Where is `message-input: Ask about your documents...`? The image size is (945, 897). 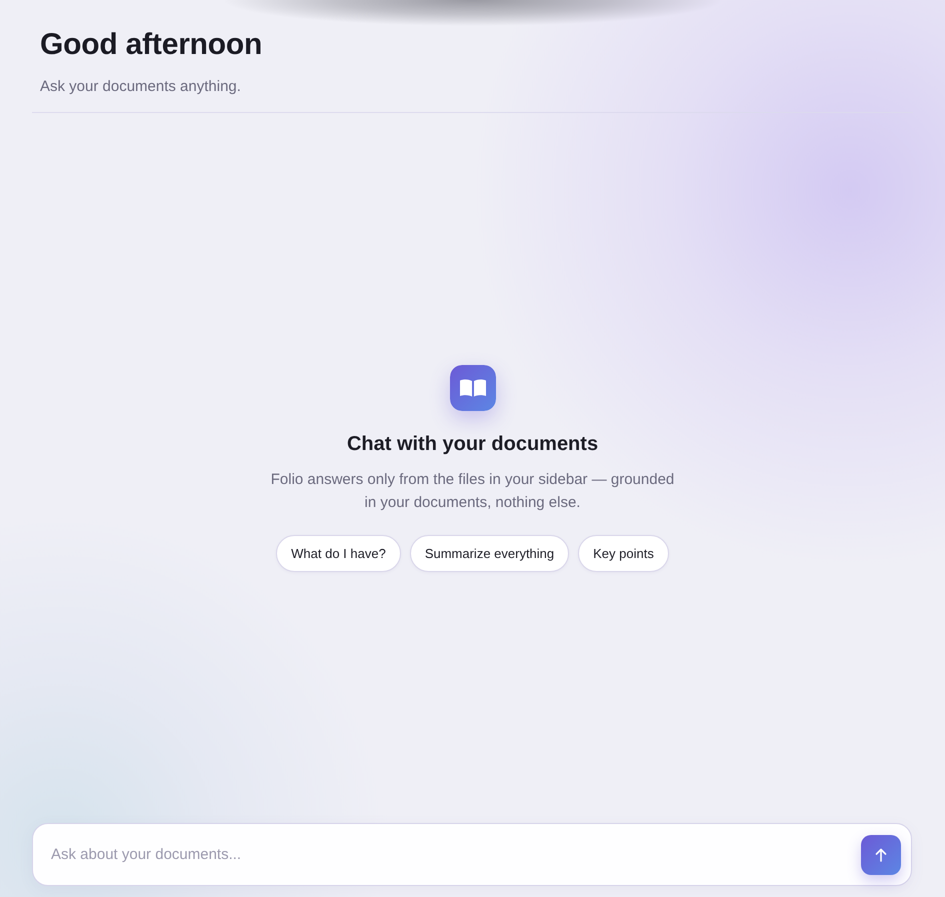 message-input: Ask about your documents... is located at coordinates (472, 854).